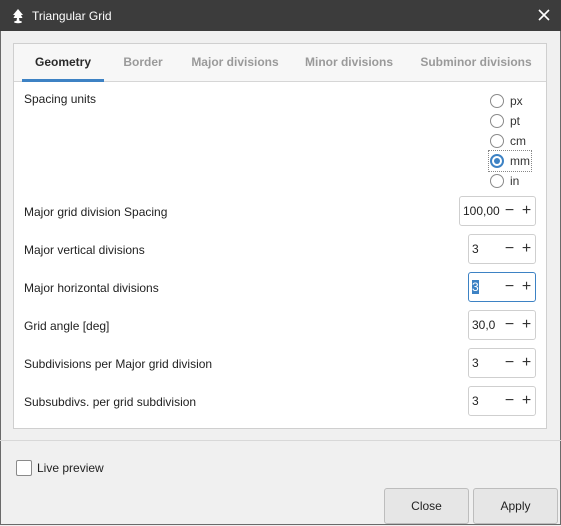  Describe the element at coordinates (60, 99) in the screenshot. I see `spacing-units-label: Spacing units` at that location.